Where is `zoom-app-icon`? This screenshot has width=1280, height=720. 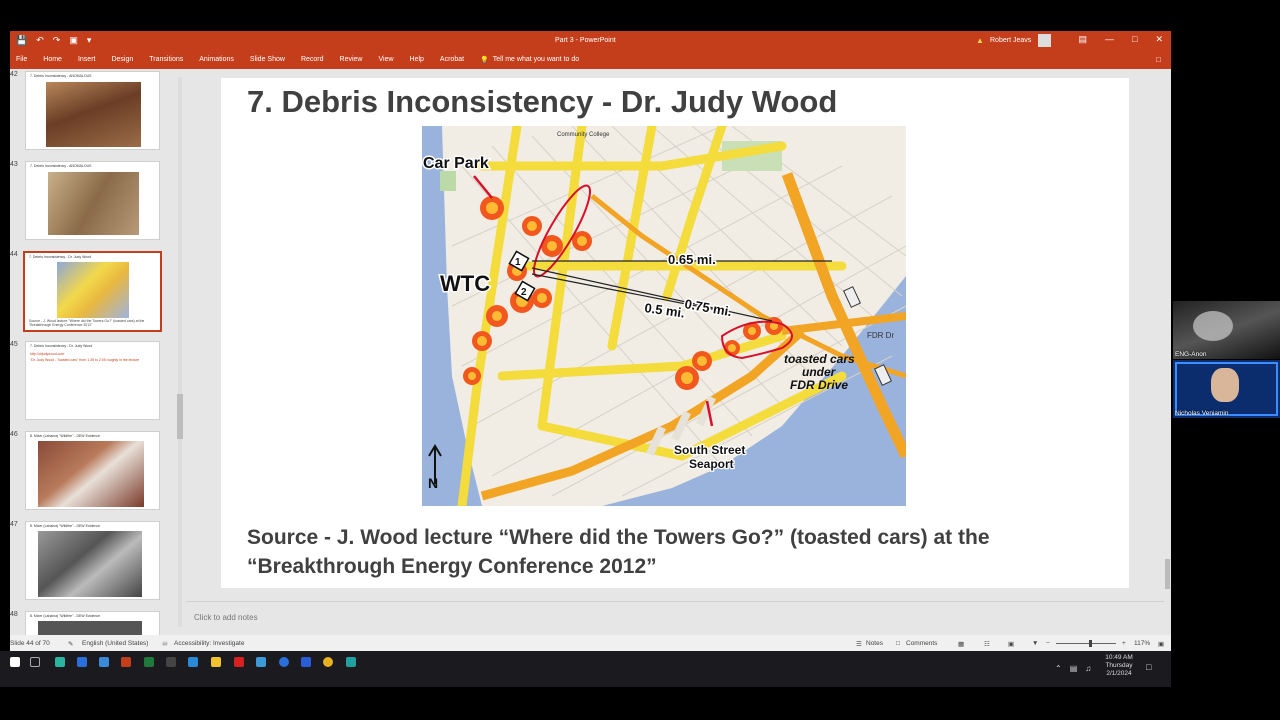
zoom-app-icon is located at coordinates (306, 662).